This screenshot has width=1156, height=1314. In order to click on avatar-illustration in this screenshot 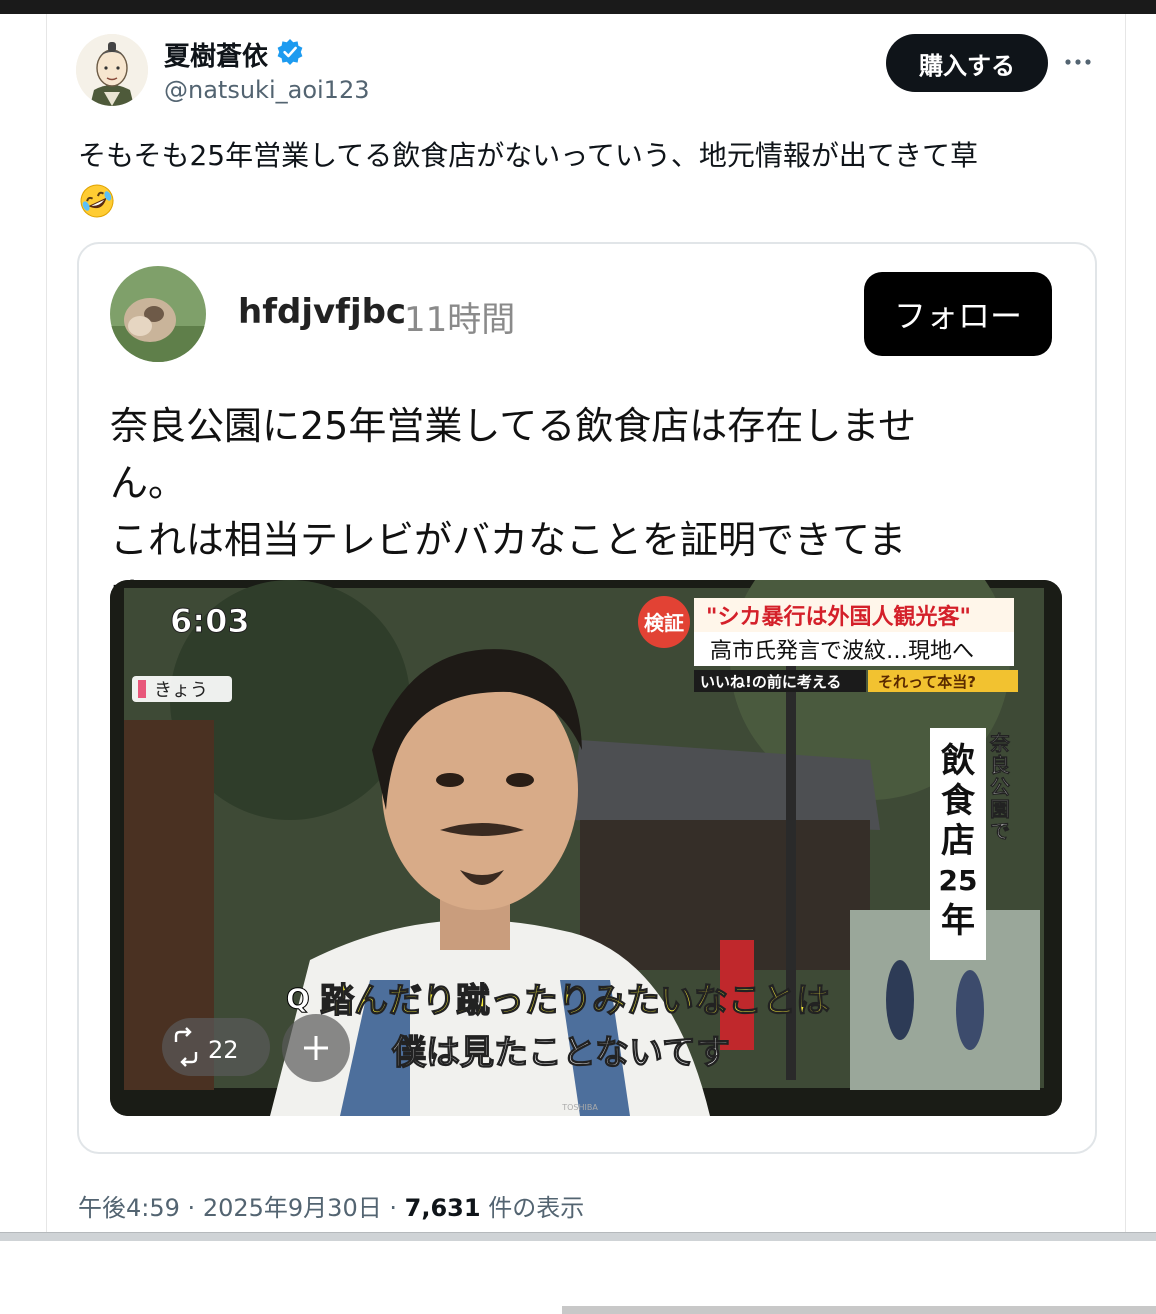, I will do `click(112, 70)`.